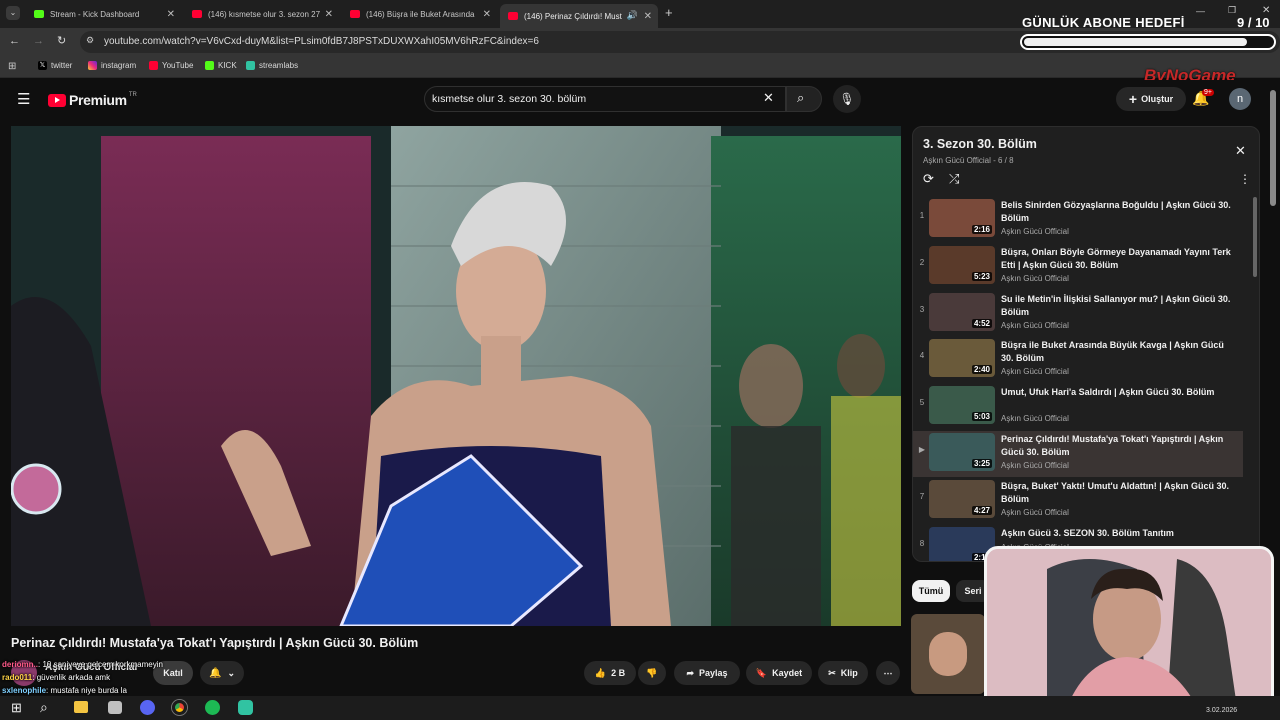 Image resolution: width=1280 pixels, height=720 pixels. I want to click on speaker-icon: 🔊, so click(632, 15).